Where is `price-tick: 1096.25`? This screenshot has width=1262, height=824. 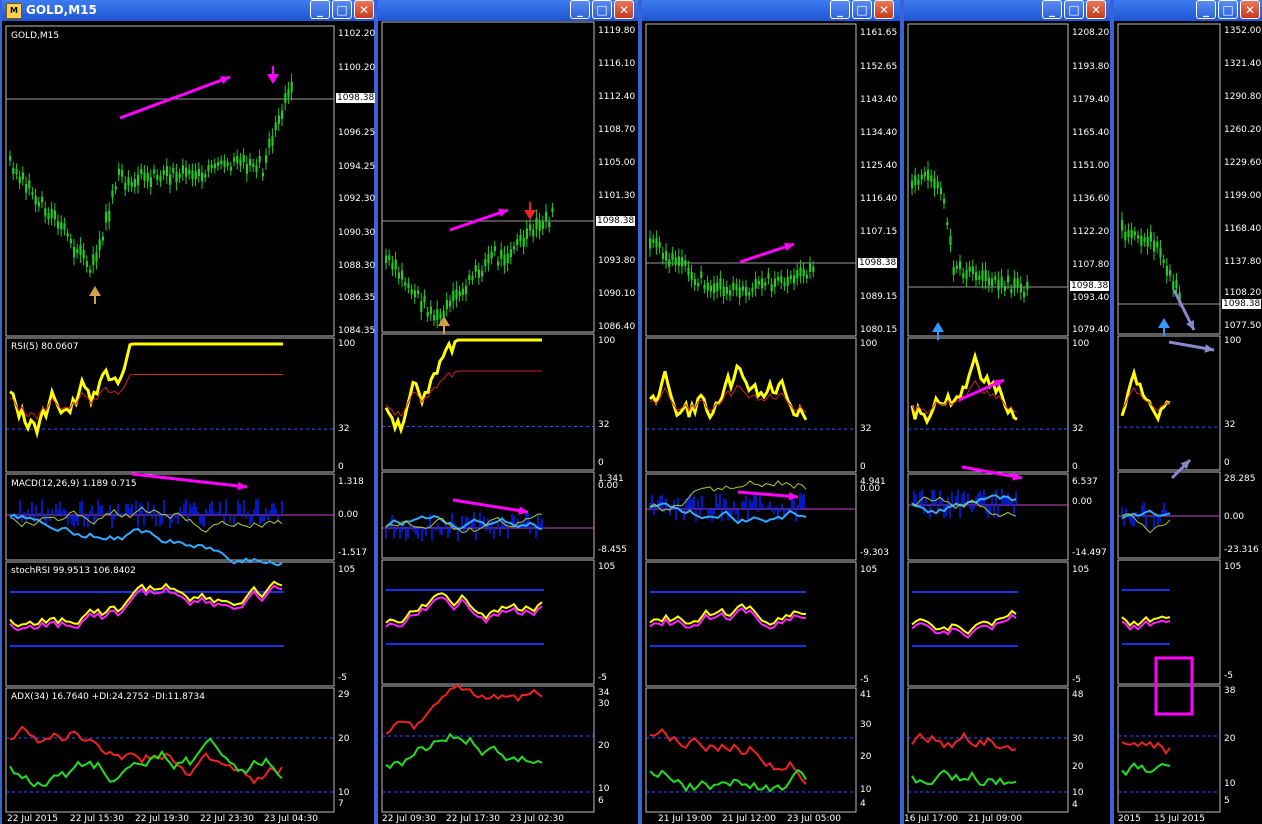
price-tick: 1096.25 is located at coordinates (357, 133).